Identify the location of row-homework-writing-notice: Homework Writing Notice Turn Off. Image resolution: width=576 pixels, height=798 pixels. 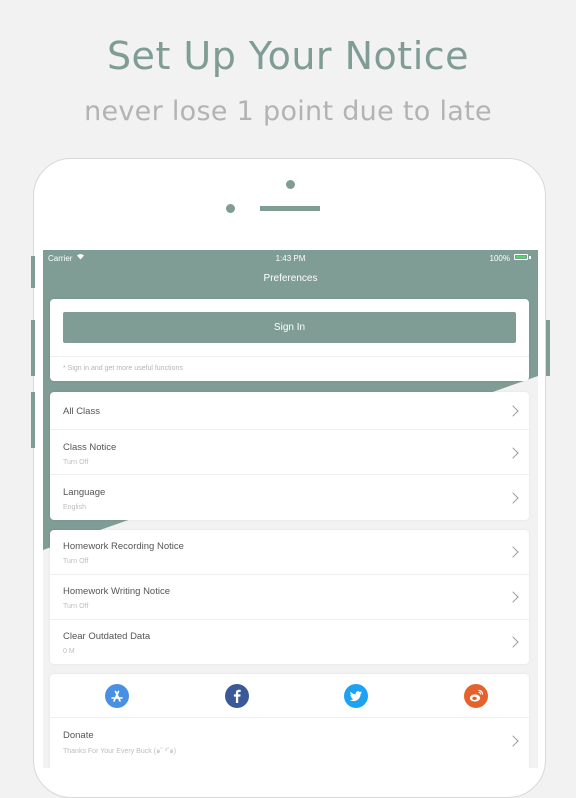
(289, 597).